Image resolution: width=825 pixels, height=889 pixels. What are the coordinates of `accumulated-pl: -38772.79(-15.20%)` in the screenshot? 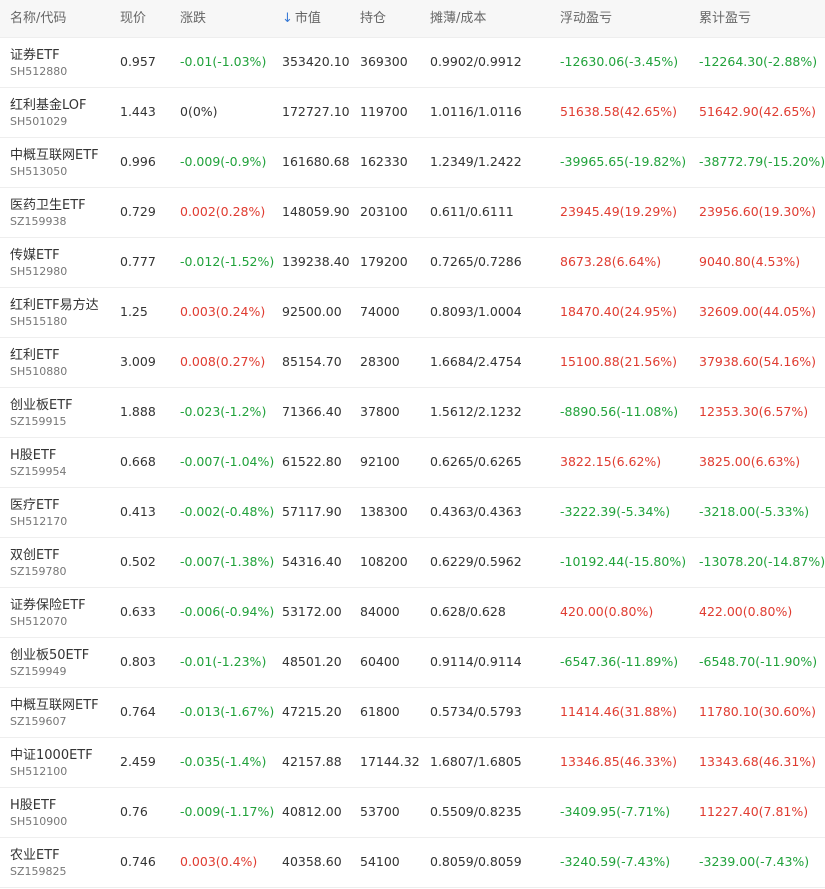 It's located at (762, 161).